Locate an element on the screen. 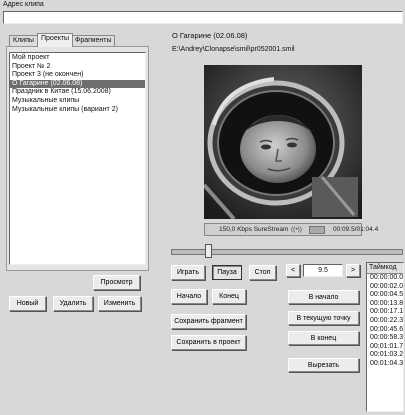 The height and width of the screenshot is (415, 405). tab-clips-label: Клипы is located at coordinates (23, 40).